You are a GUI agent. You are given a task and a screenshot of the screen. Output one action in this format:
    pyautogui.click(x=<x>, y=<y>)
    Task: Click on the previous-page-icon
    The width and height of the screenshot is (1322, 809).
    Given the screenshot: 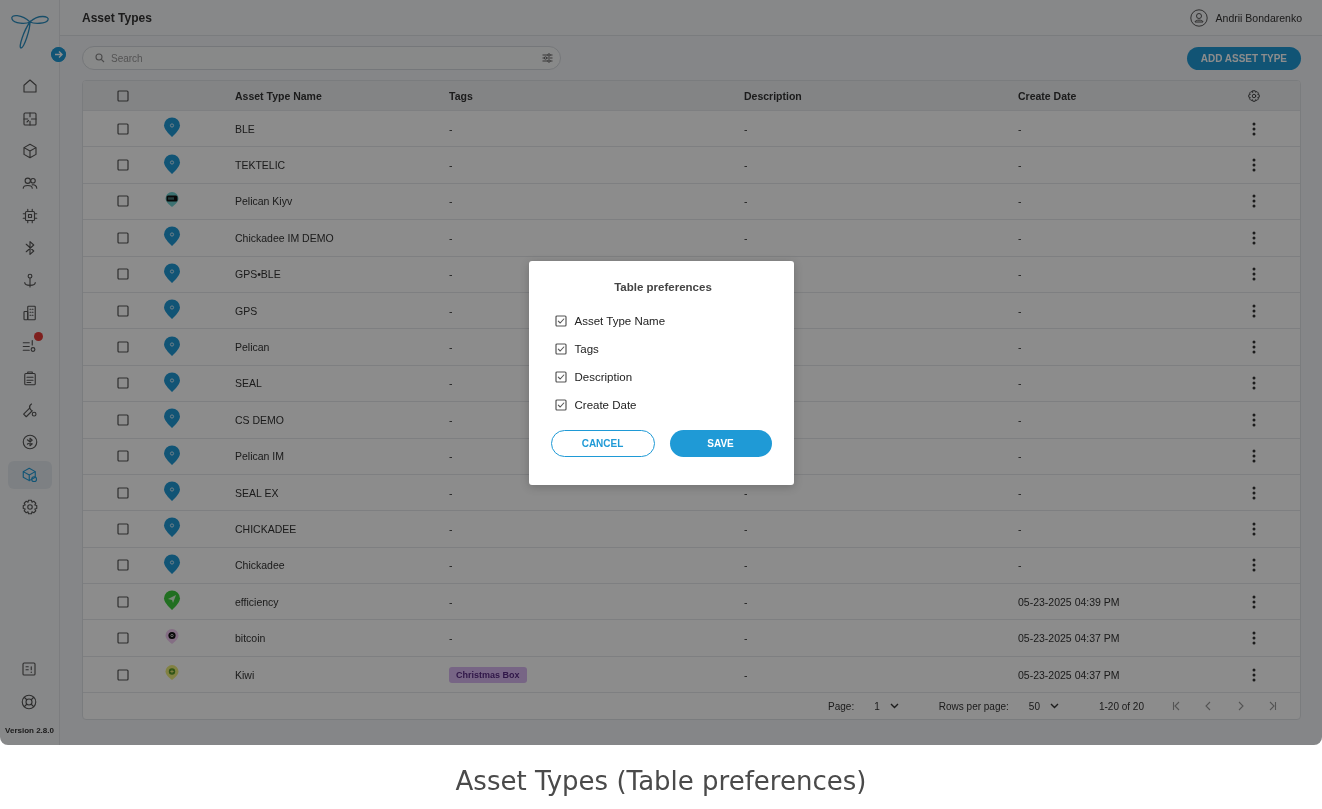 What is the action you would take?
    pyautogui.click(x=1208, y=706)
    